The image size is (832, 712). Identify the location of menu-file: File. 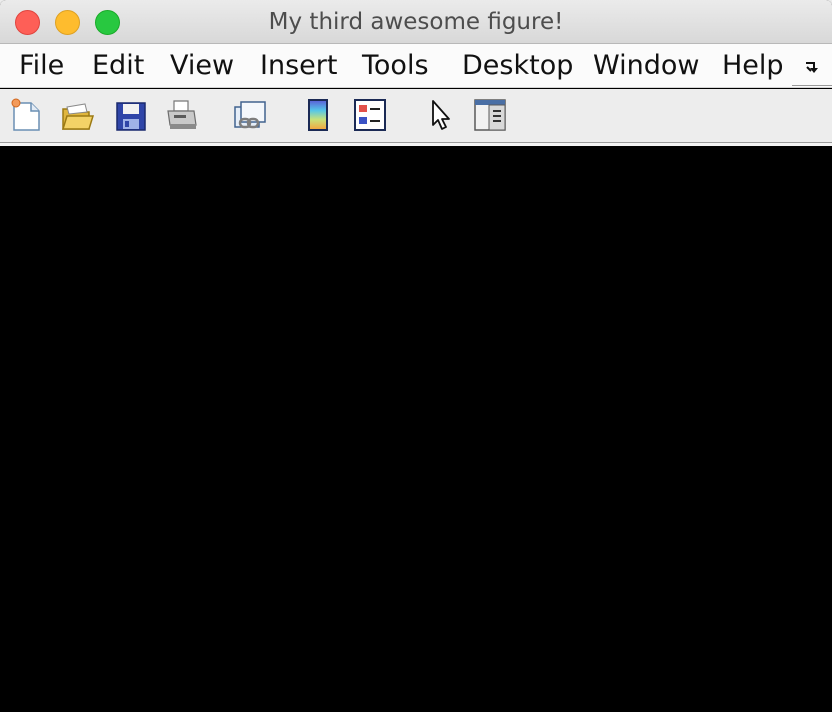
(41, 65).